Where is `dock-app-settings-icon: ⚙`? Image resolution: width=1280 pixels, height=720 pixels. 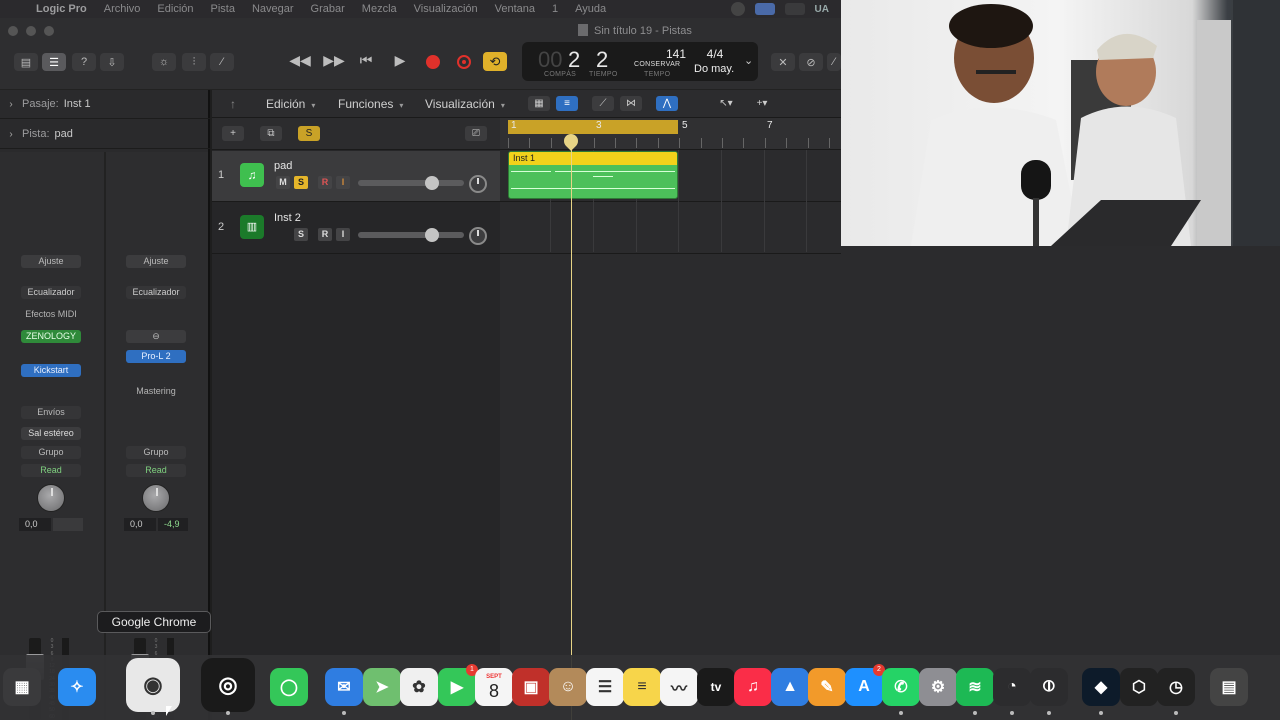 dock-app-settings-icon: ⚙ is located at coordinates (938, 687).